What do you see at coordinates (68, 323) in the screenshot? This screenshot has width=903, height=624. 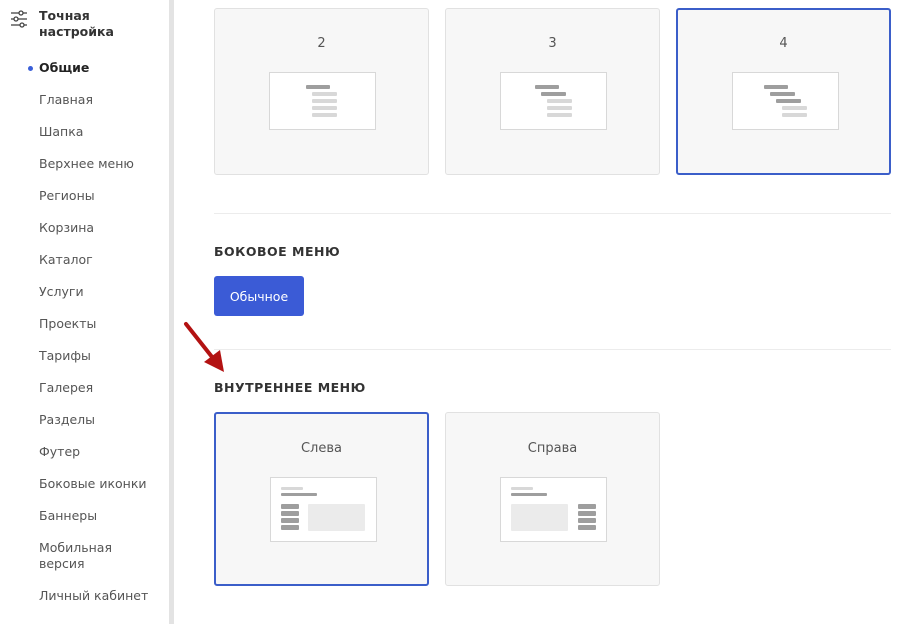 I see `sidebar-item-label: Проекты` at bounding box center [68, 323].